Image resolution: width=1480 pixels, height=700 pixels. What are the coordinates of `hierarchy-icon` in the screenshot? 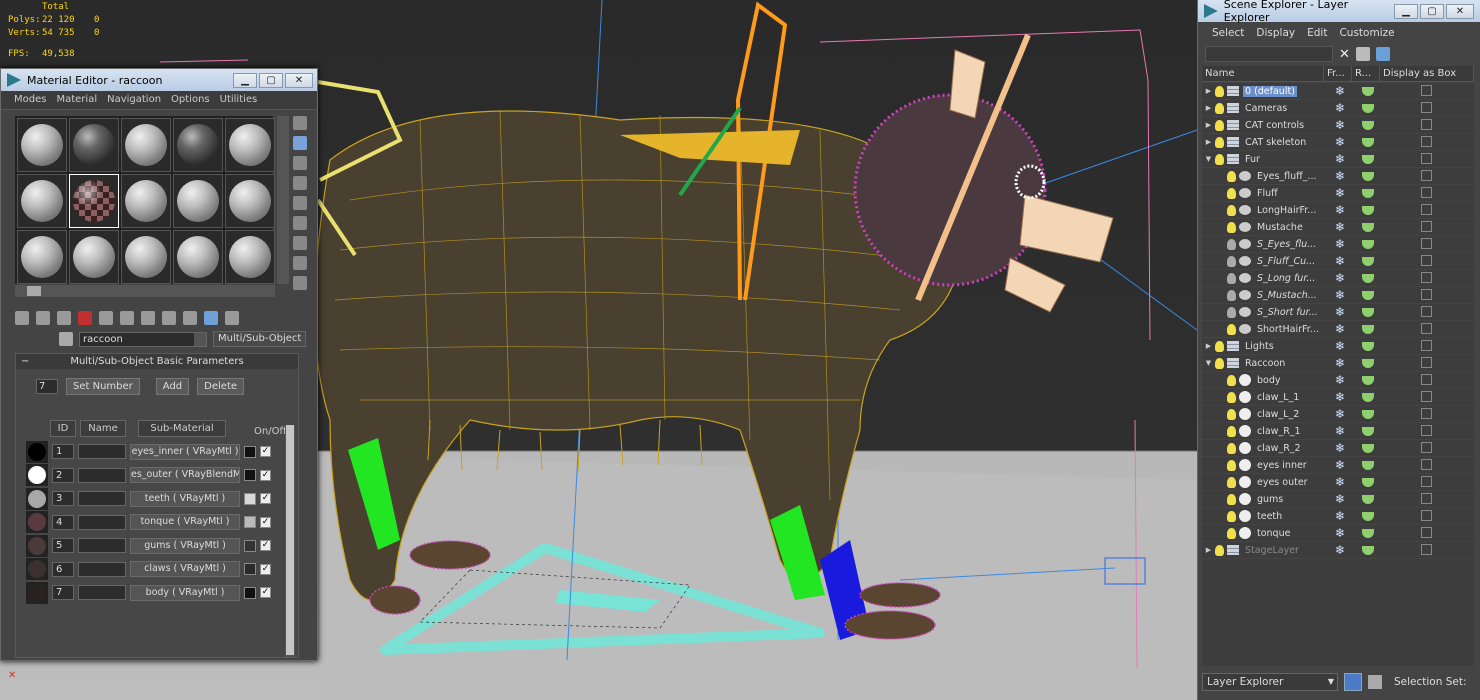 It's located at (1375, 682).